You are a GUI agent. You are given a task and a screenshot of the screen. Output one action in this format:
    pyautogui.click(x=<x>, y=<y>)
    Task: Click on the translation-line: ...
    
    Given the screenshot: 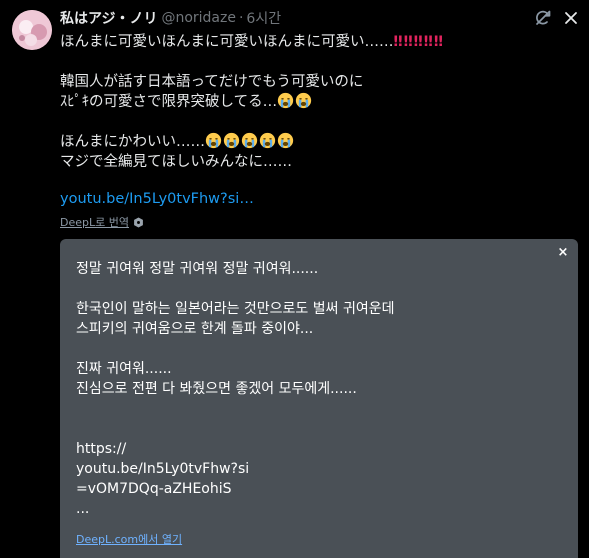 What is the action you would take?
    pyautogui.click(x=83, y=509)
    